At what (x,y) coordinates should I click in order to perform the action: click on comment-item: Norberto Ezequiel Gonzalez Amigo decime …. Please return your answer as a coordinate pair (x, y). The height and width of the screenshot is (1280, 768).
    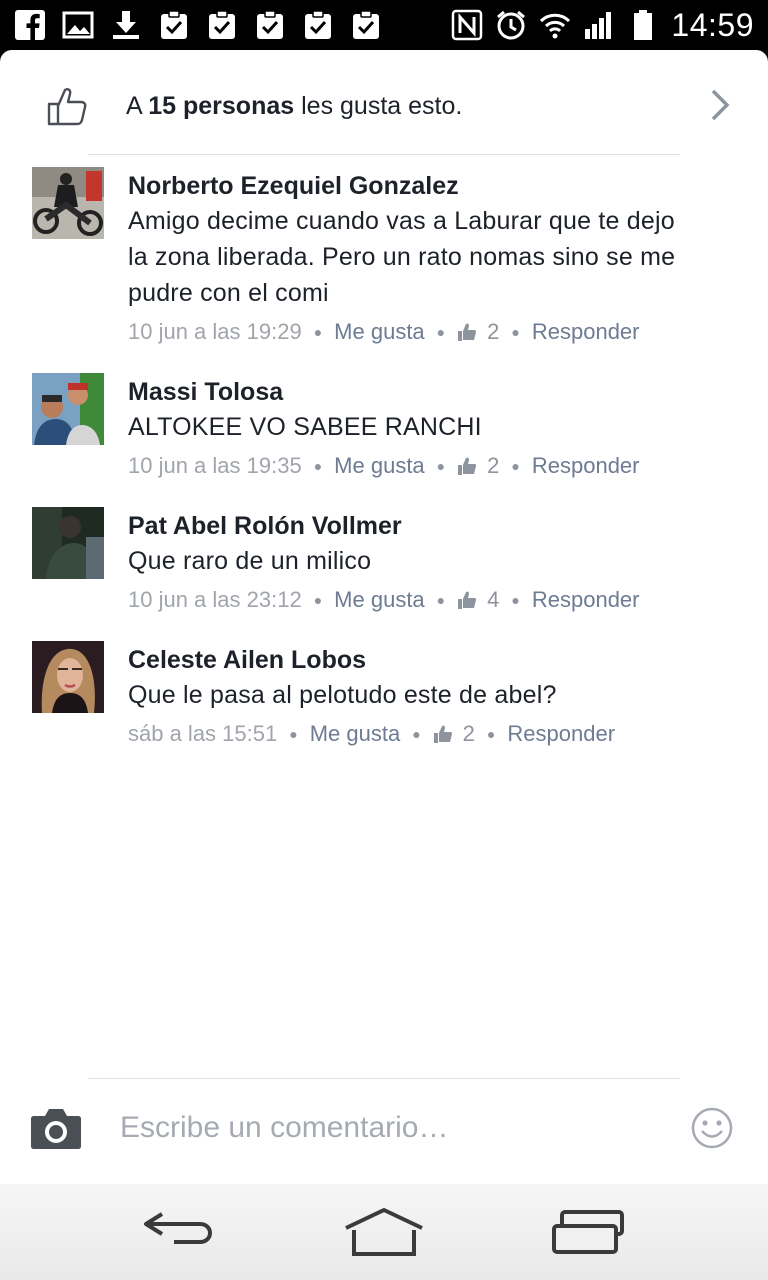
    Looking at the image, I should click on (384, 259).